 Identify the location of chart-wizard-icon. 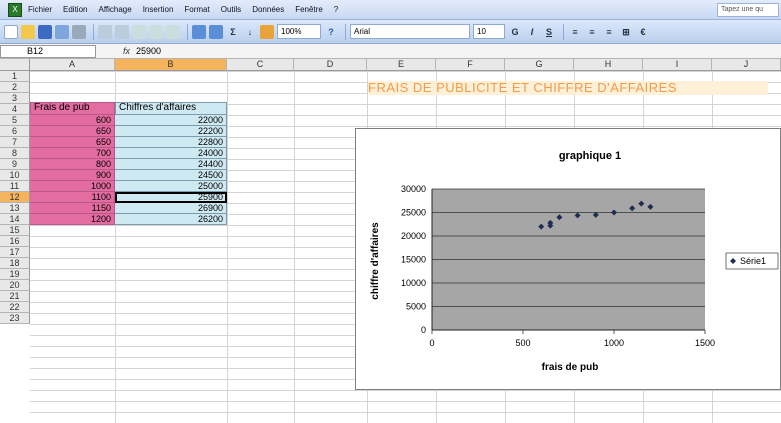
(216, 31).